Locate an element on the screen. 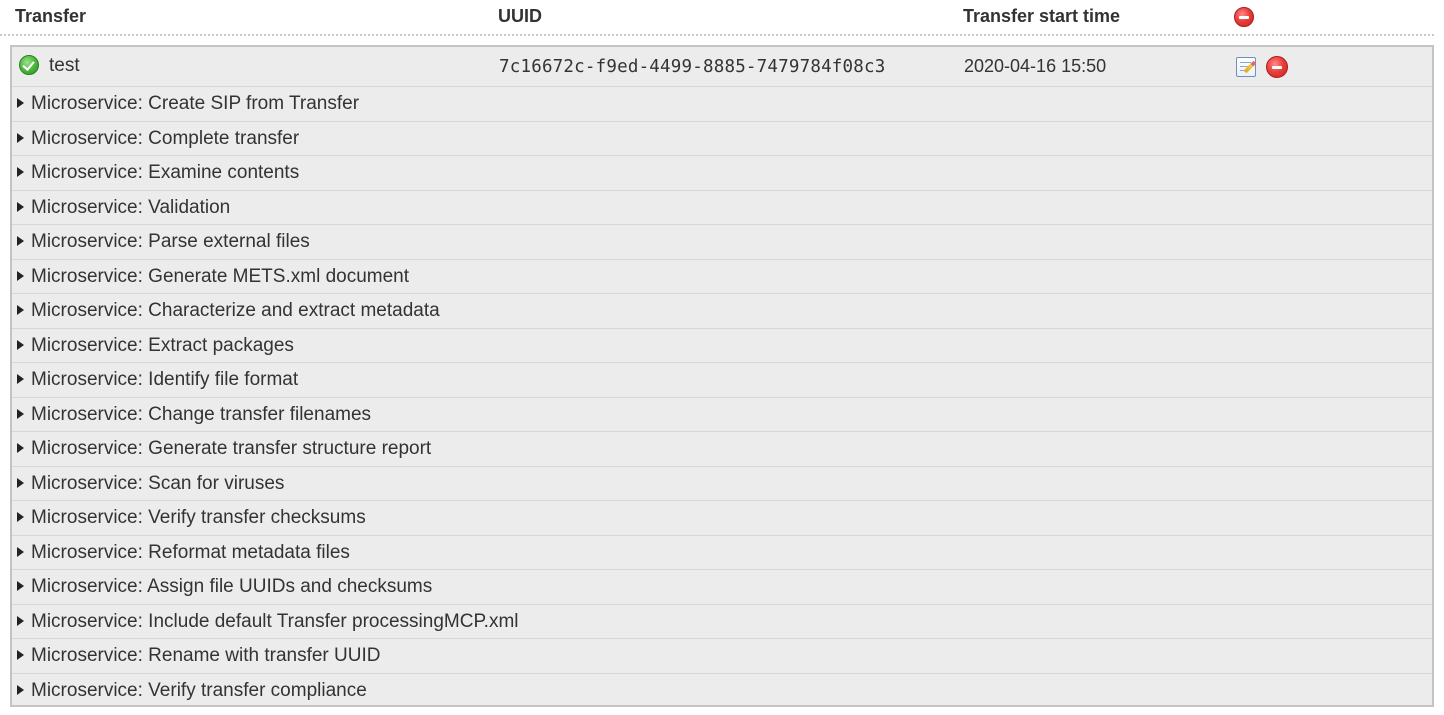 The width and height of the screenshot is (1444, 715). microservice-label: Microservice: Rename with transfer UUID is located at coordinates (206, 655).